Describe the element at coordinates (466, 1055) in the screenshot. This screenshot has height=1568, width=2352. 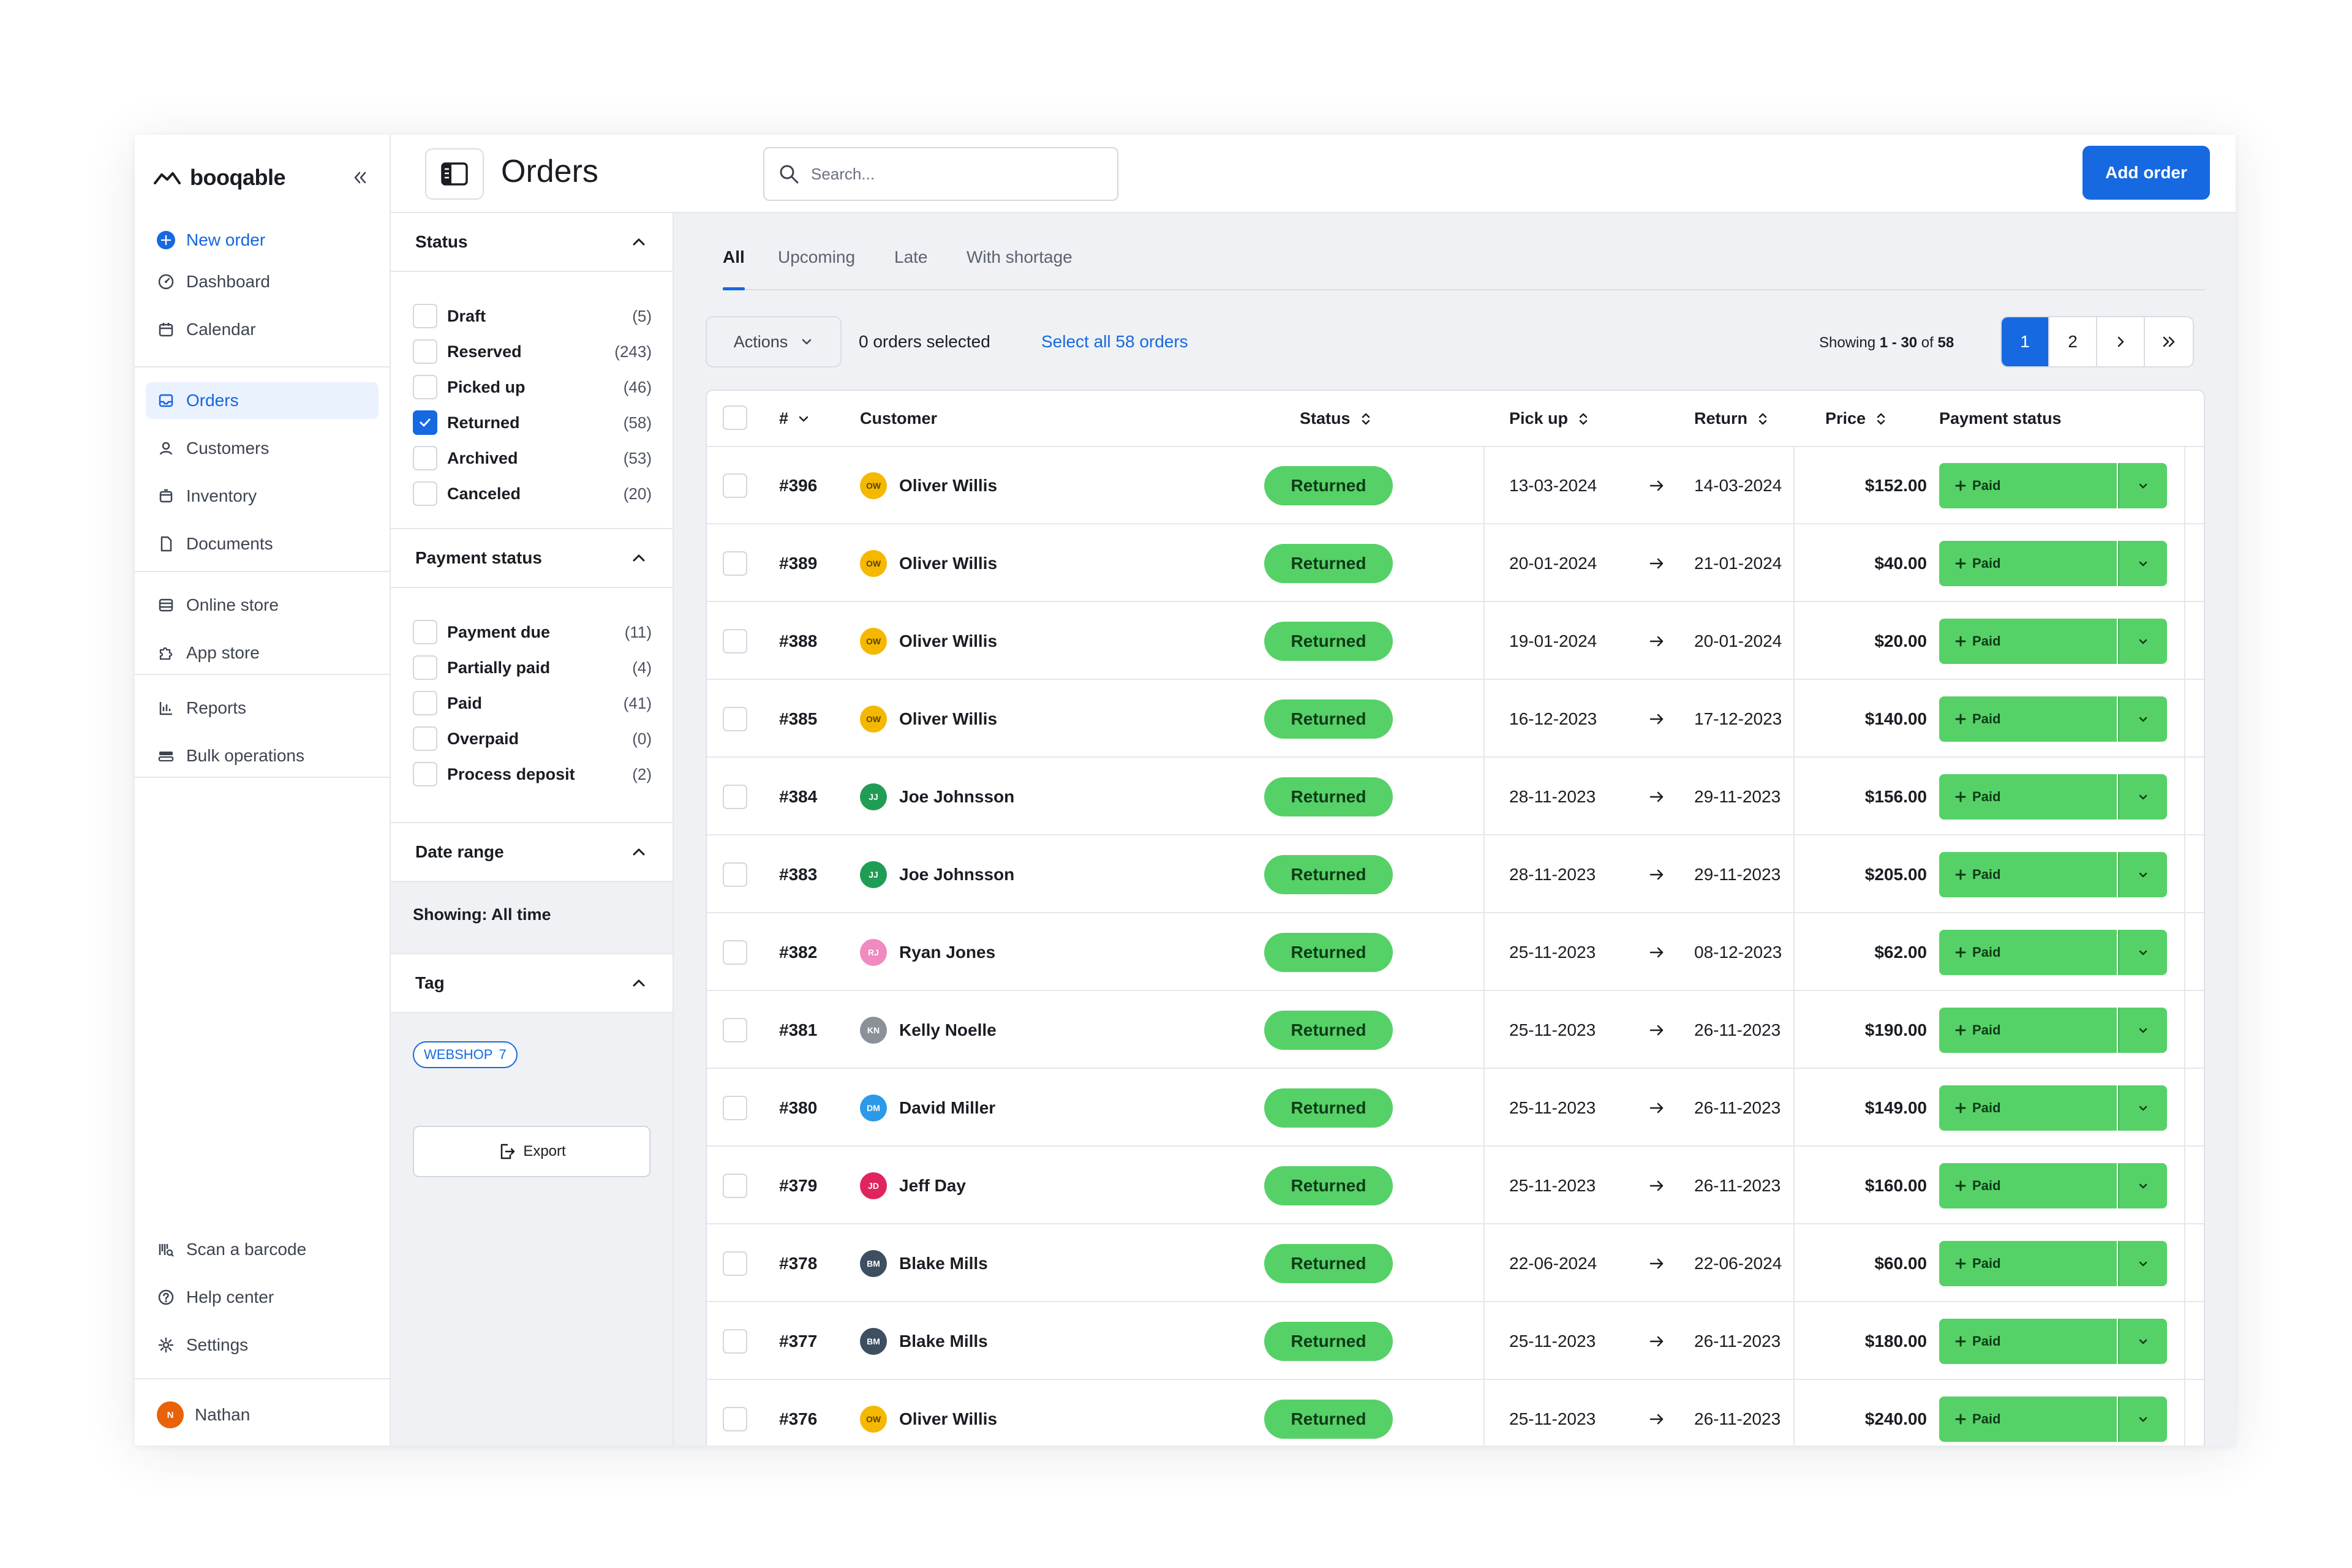
I see `tag-chip-webshop: WEBSHOP 7` at that location.